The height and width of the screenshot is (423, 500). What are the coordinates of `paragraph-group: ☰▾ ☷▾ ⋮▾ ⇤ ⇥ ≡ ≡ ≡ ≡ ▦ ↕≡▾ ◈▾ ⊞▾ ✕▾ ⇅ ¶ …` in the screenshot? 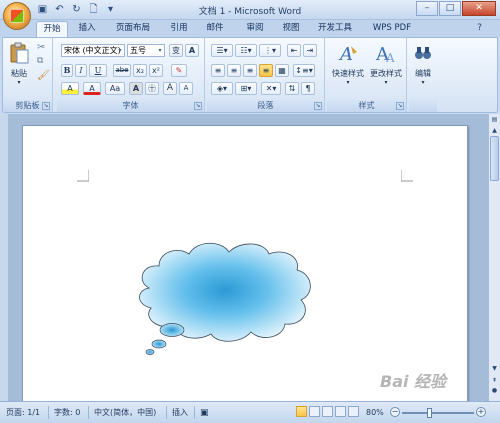 It's located at (266, 75).